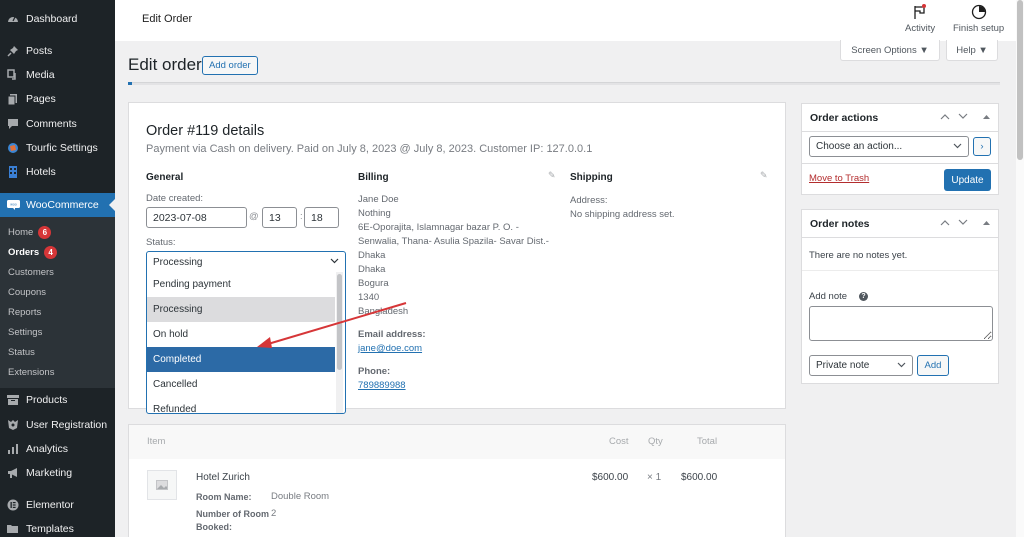  Describe the element at coordinates (27, 292) in the screenshot. I see `submenu-coupons: Coupons` at that location.